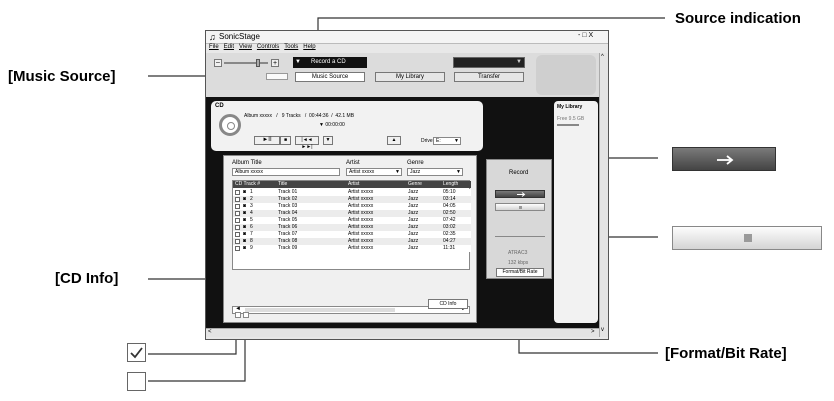 This screenshot has width=834, height=401. Describe the element at coordinates (576, 212) in the screenshot. I see `library-panel: My Library Free 9.5 GB` at that location.